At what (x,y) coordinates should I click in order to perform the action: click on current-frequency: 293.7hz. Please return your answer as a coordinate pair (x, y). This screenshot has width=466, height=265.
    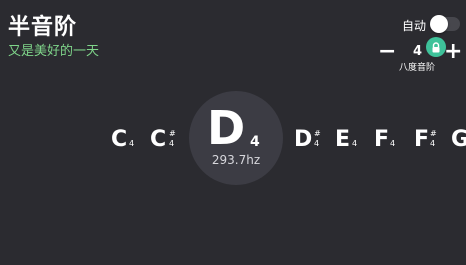
    Looking at the image, I should click on (236, 160).